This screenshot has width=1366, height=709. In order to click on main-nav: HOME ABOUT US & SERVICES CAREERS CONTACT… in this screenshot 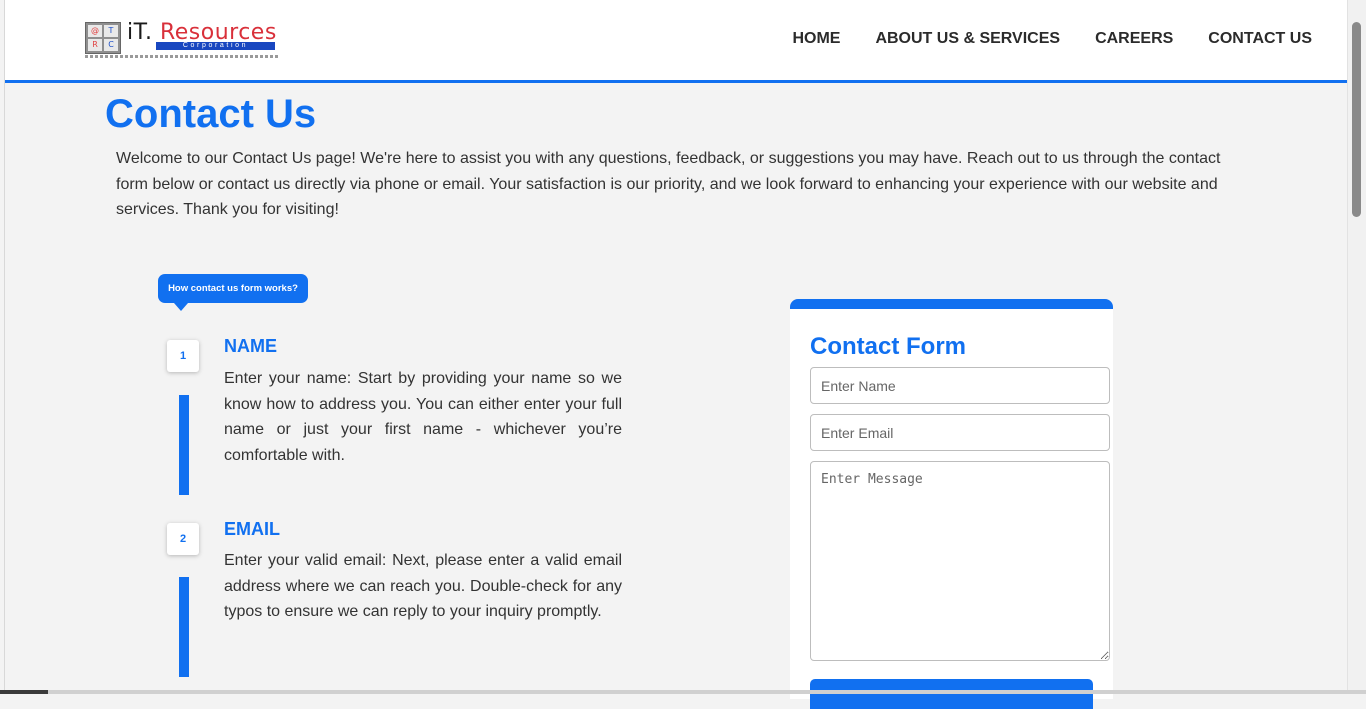, I will do `click(1052, 39)`.